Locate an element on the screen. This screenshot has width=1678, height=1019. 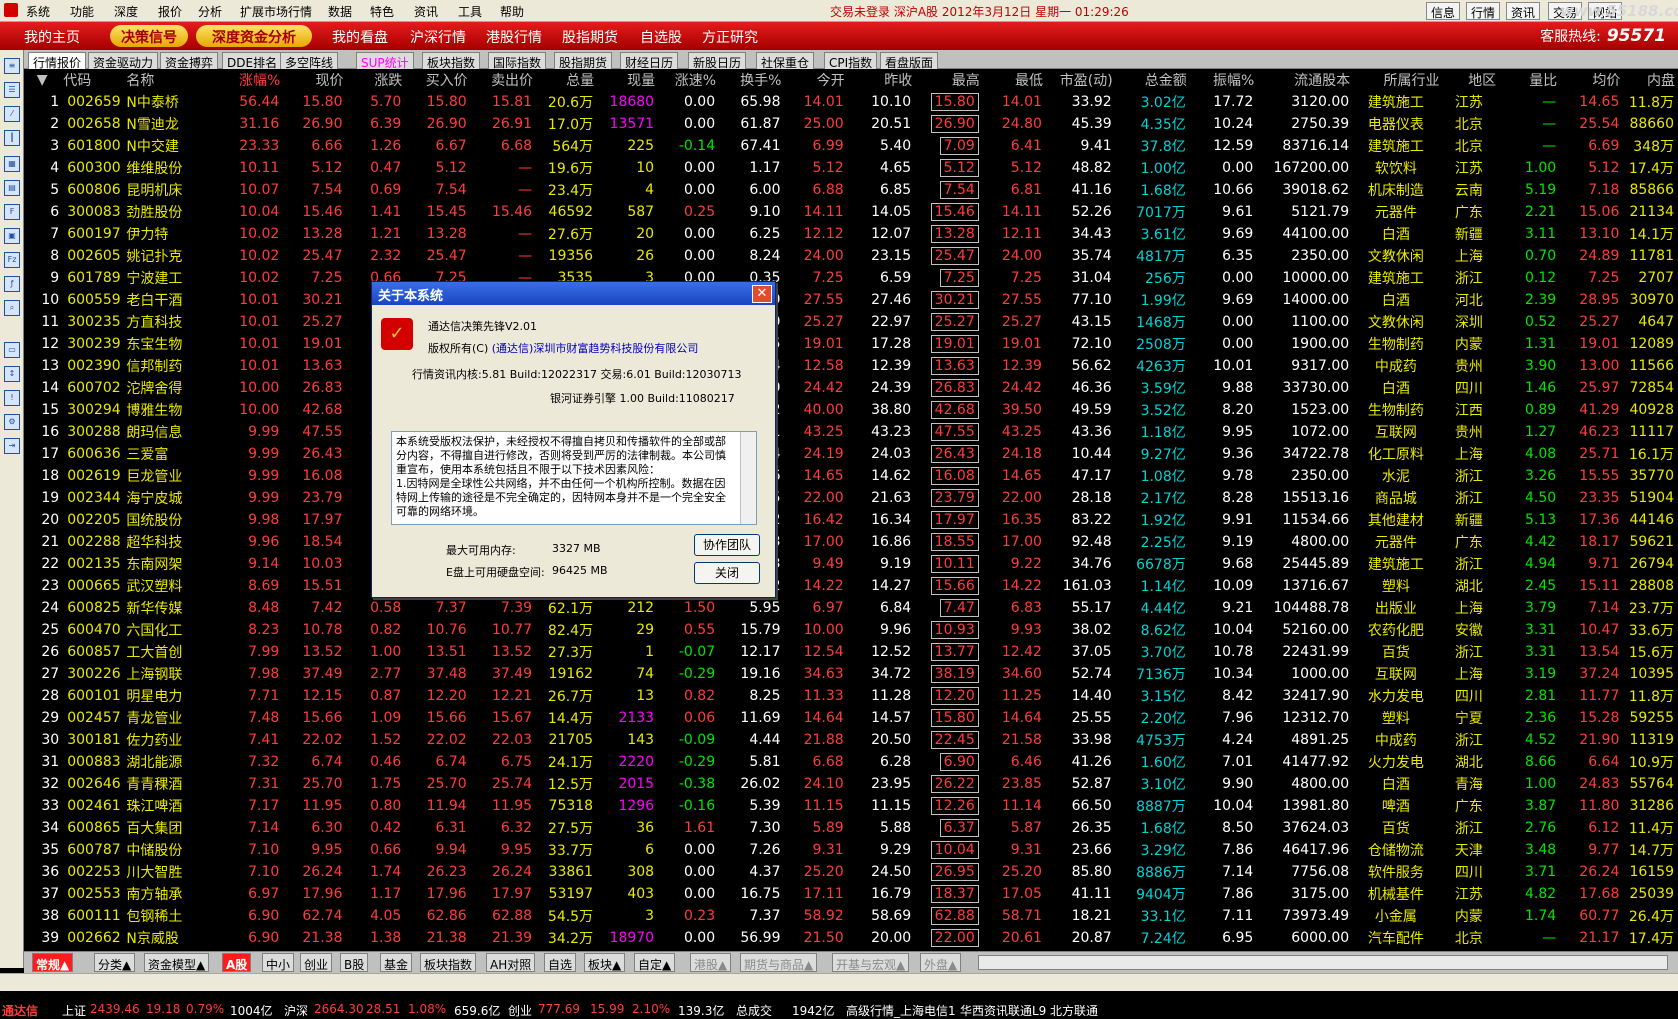
header-avg-price: 均价 is located at coordinates (1591, 80).